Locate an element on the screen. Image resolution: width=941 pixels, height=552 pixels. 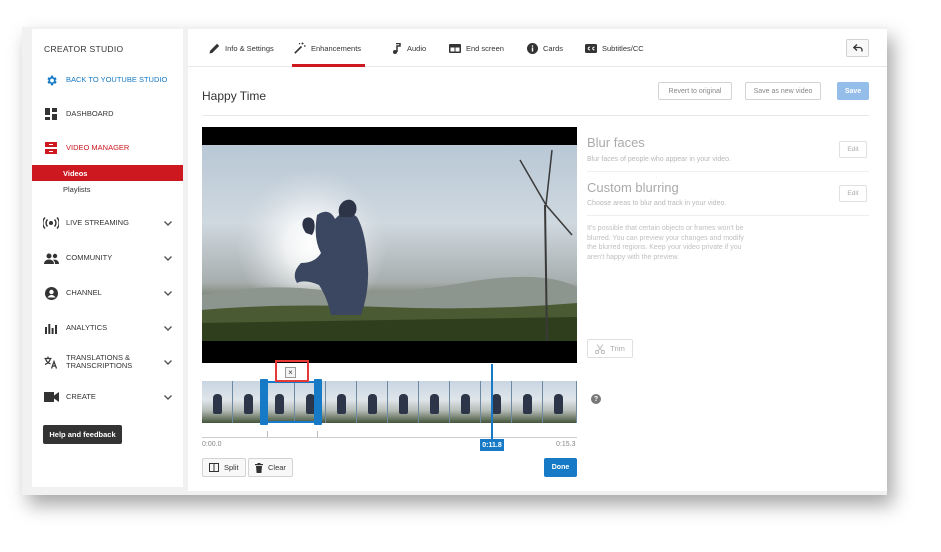
tab-info-settings: Info & Settings is located at coordinates (241, 48).